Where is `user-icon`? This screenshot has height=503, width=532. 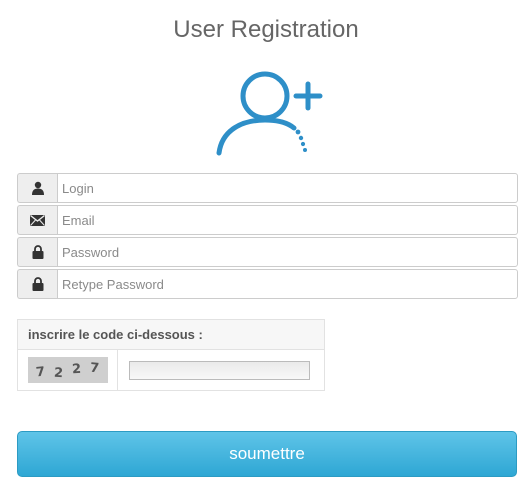 user-icon is located at coordinates (37, 188).